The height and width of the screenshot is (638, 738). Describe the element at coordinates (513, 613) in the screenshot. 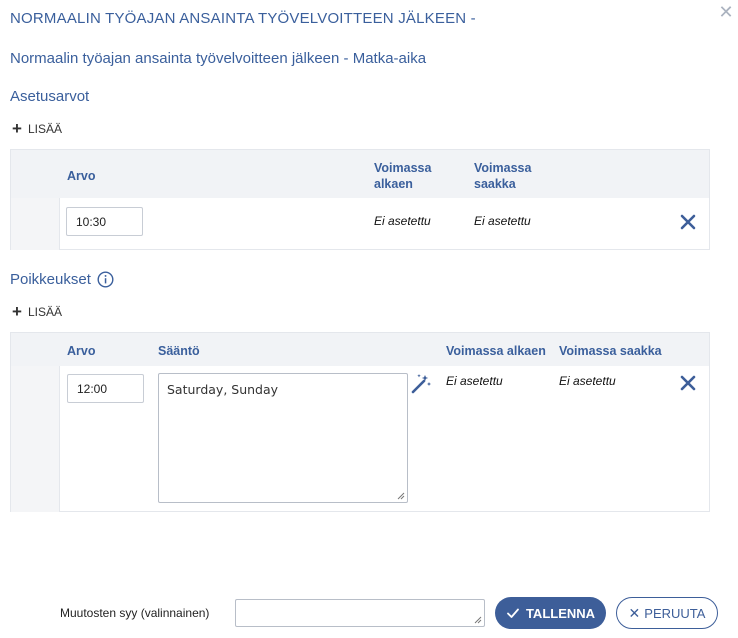

I see `check-icon` at that location.